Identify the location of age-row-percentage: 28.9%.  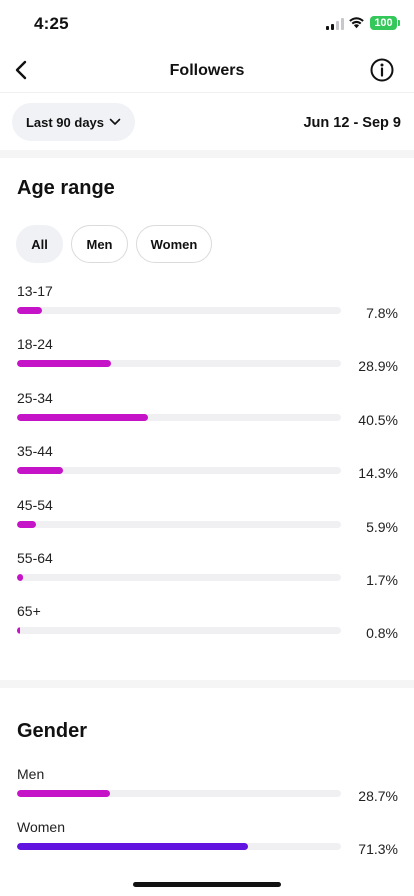
(378, 366).